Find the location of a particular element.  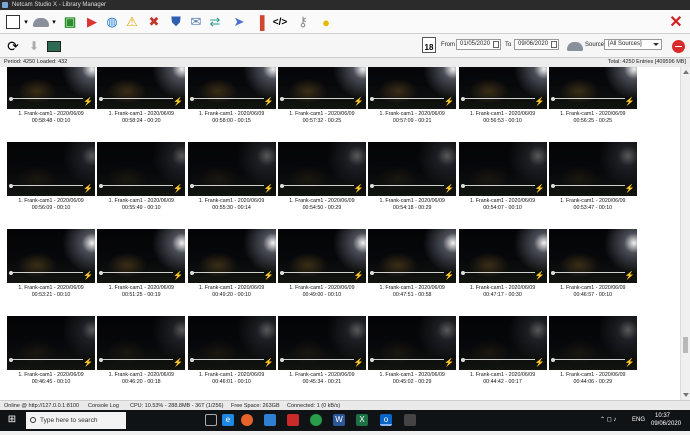

taskbar-store is located at coordinates (270, 420).